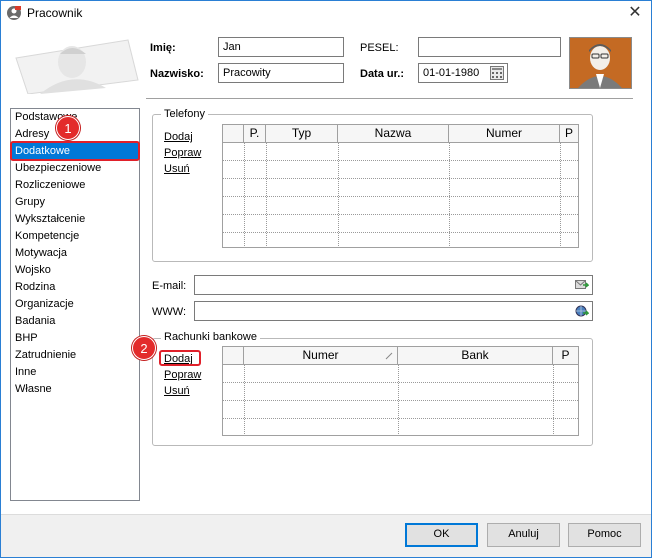 The image size is (652, 558). Describe the element at coordinates (210, 337) in the screenshot. I see `bank-accounts-group-title: Rachunki bankowe` at that location.